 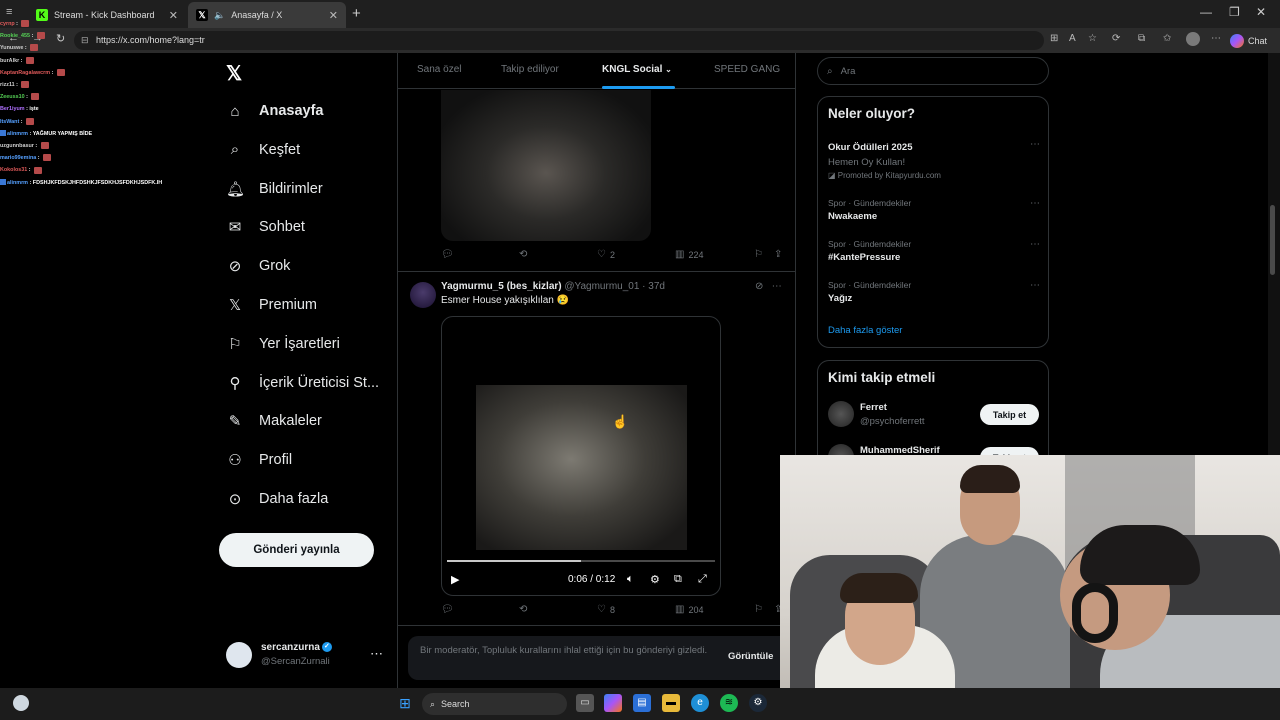 I want to click on favorite-icon: ☆, so click(x=1092, y=38).